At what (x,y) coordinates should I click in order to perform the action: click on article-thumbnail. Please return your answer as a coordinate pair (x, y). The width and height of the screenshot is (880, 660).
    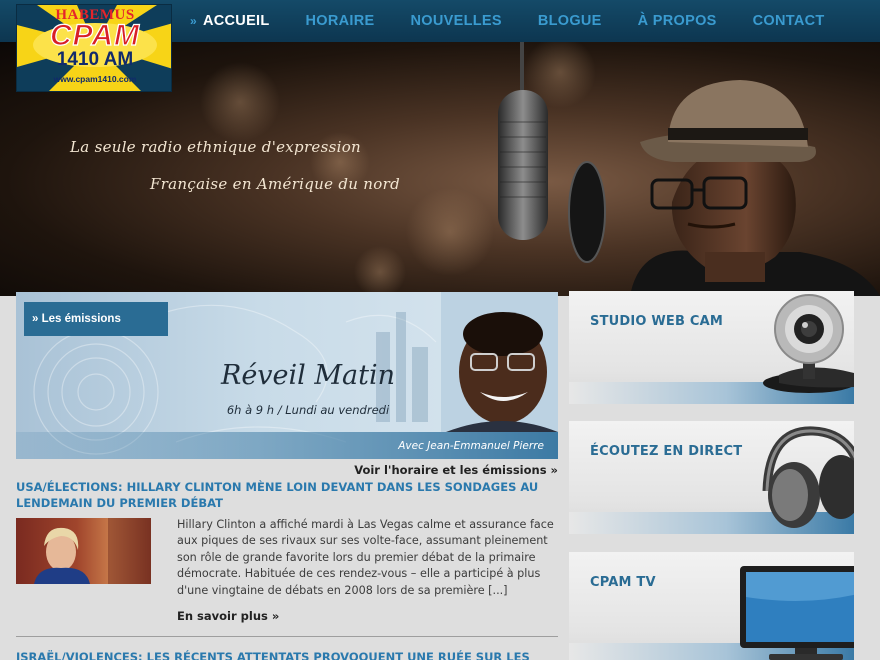
    Looking at the image, I should click on (83, 551).